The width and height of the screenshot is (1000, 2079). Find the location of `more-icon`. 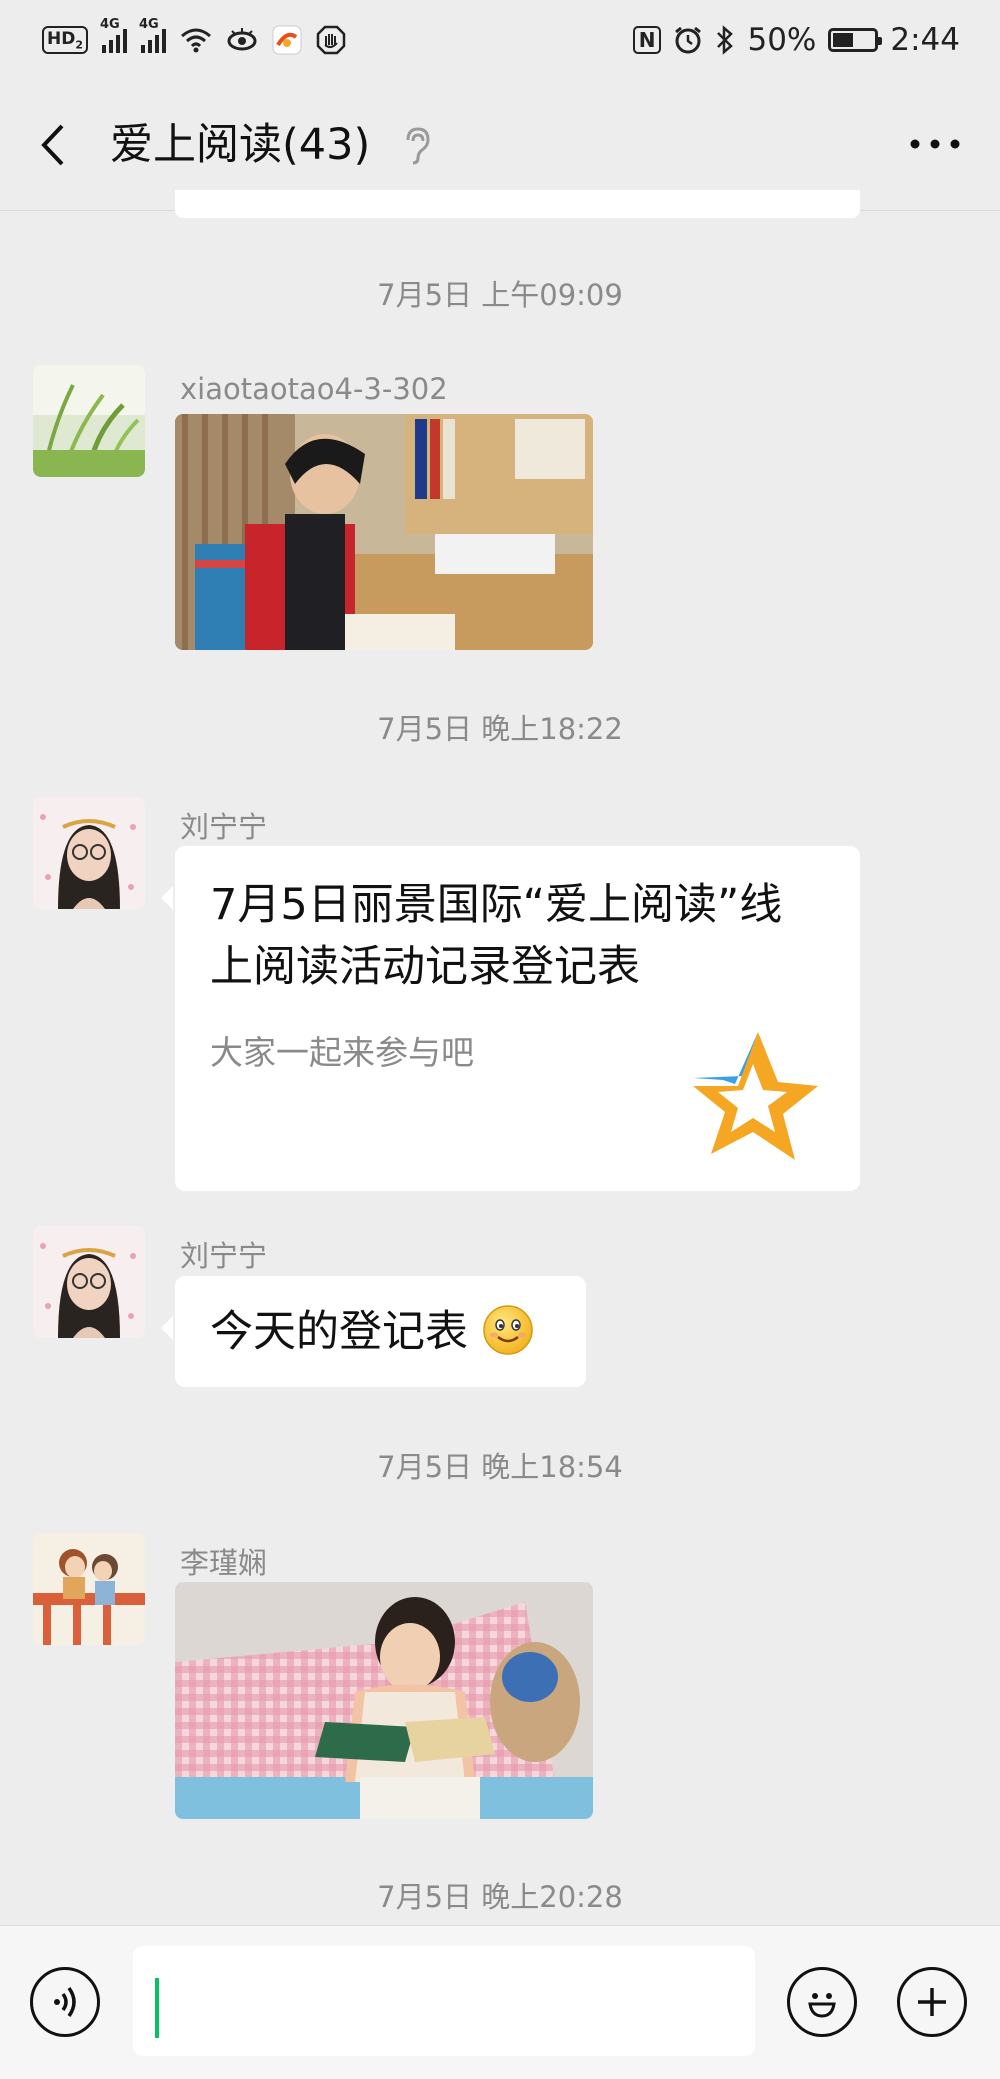

more-icon is located at coordinates (935, 144).